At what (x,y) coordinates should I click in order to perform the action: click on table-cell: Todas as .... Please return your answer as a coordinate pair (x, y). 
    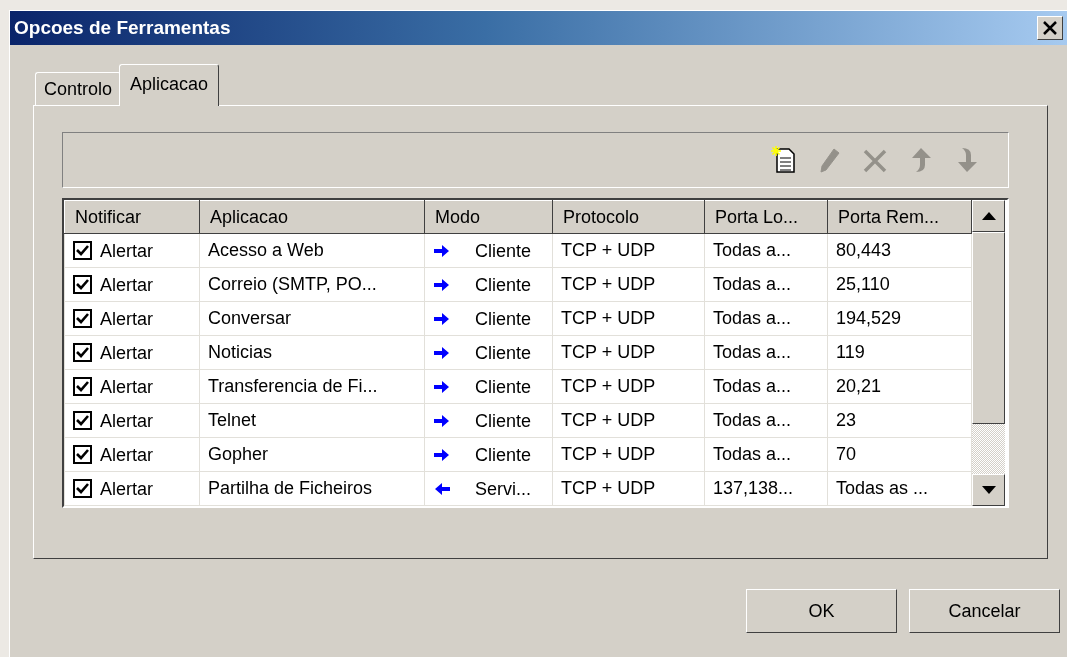
    Looking at the image, I should click on (899, 488).